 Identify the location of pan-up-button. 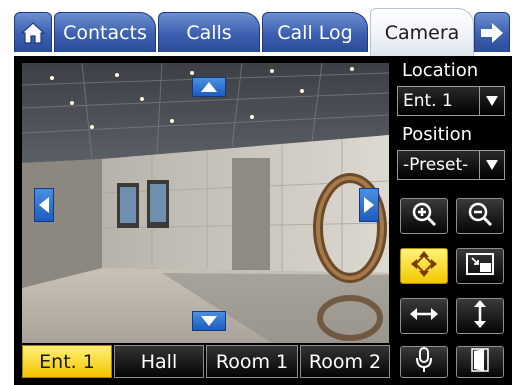
(209, 87).